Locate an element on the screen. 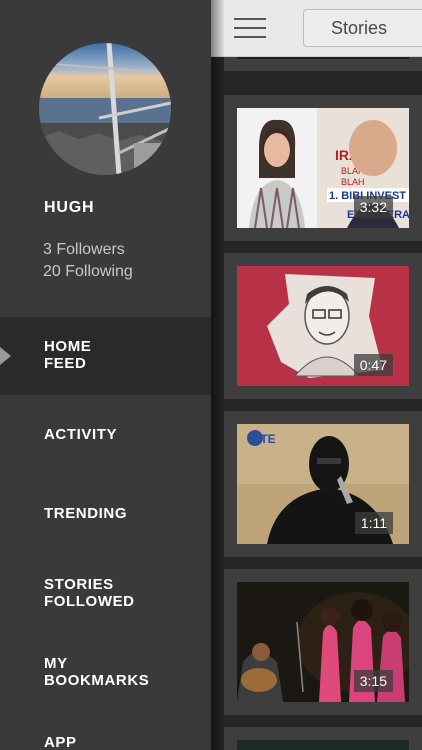  active-indicator-icon is located at coordinates (5, 356).